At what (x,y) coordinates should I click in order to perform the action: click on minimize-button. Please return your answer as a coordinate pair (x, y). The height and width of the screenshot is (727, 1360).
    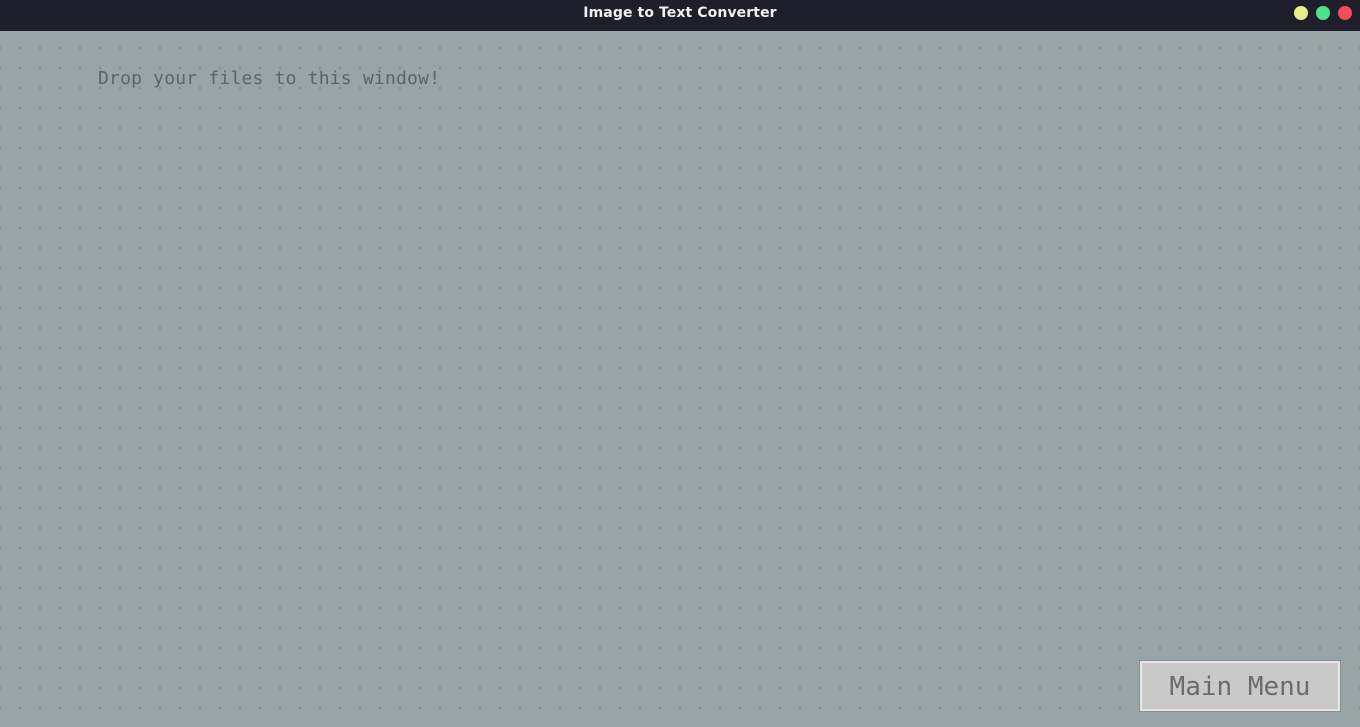
    Looking at the image, I should click on (1301, 13).